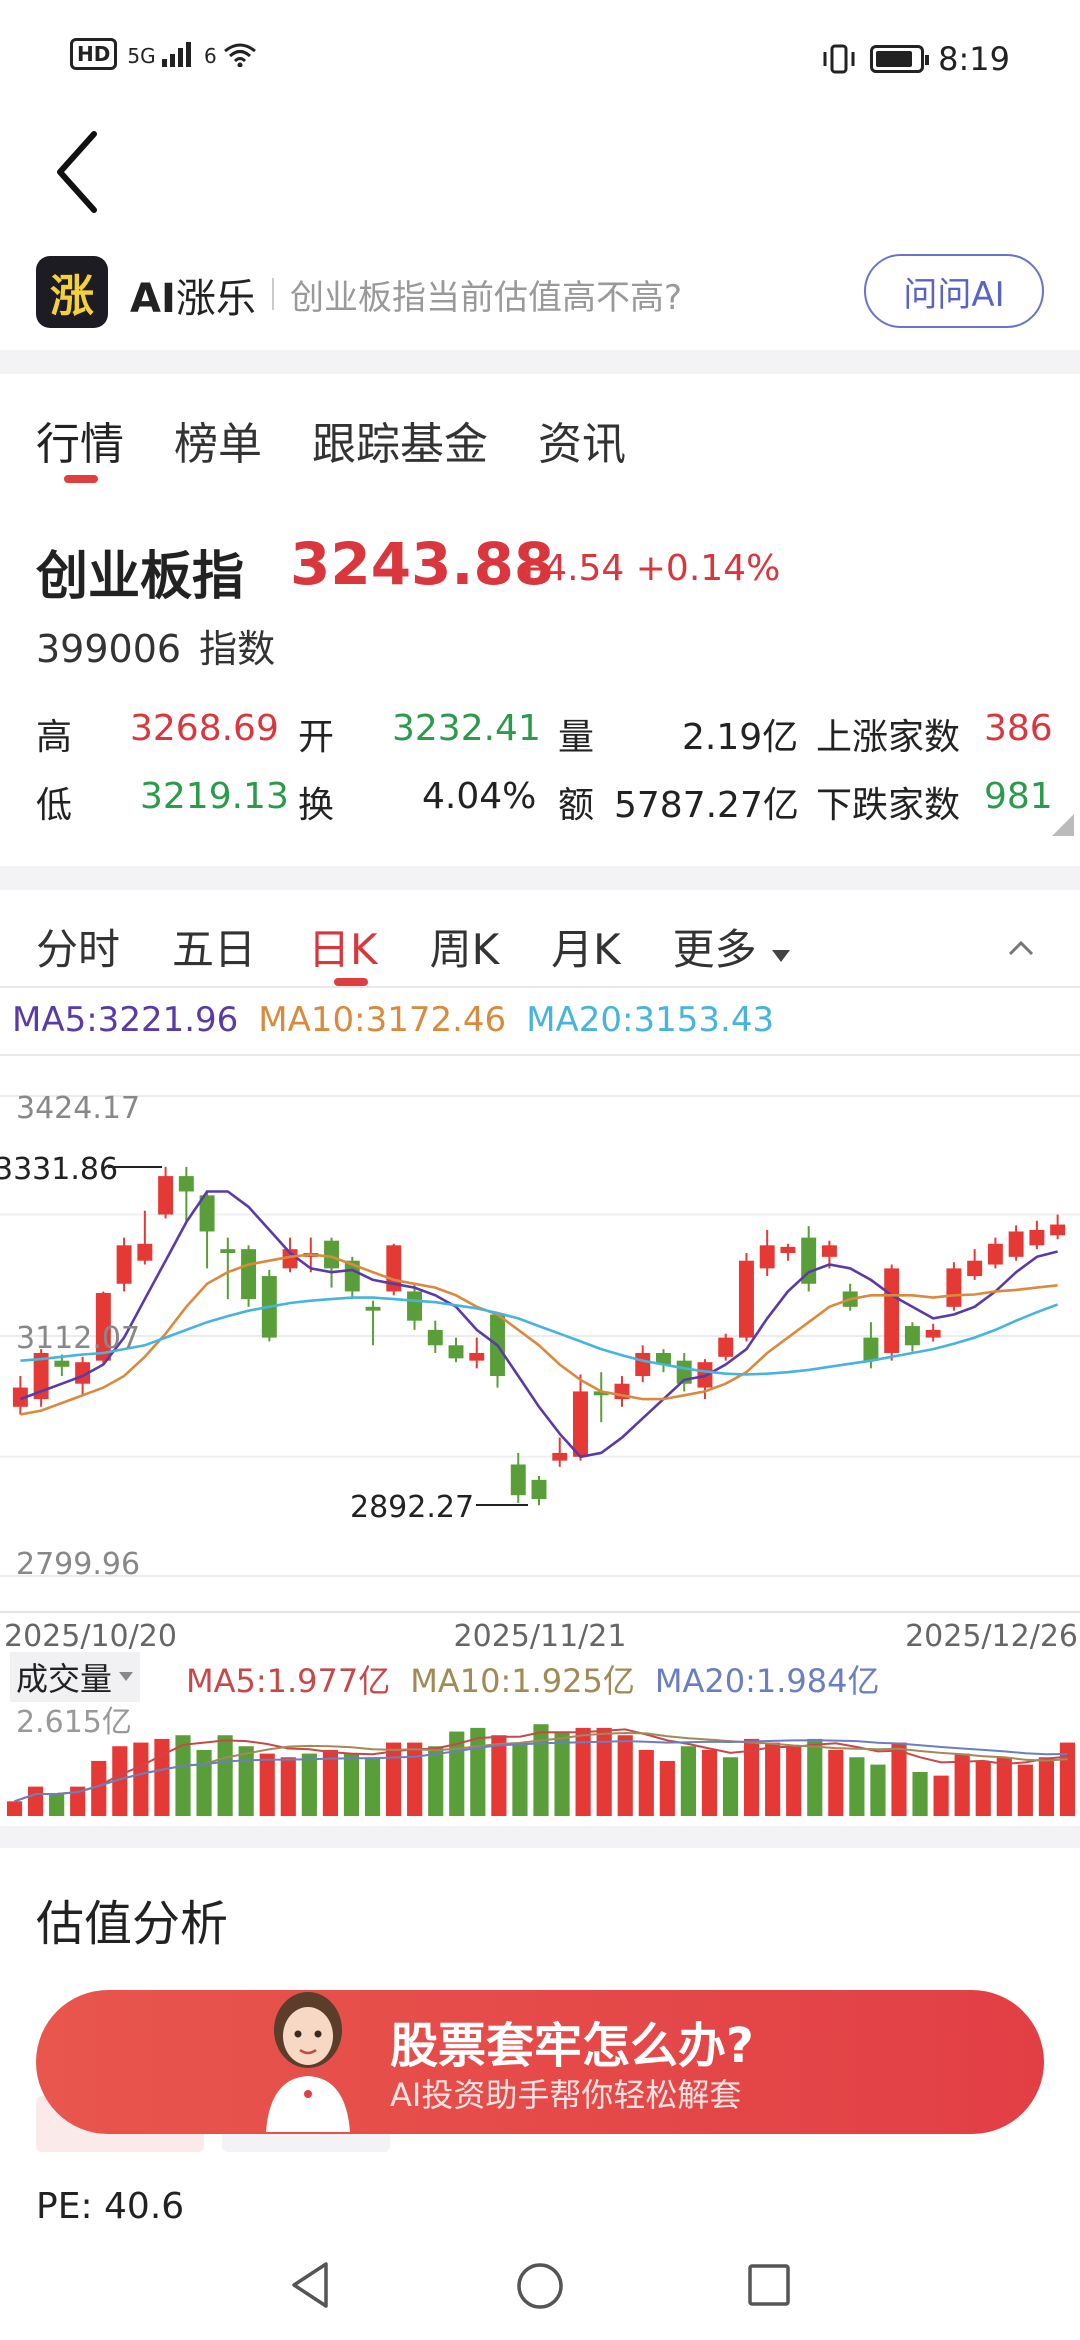 The height and width of the screenshot is (2340, 1080). What do you see at coordinates (94, 54) in the screenshot?
I see `hd-icon: HD` at bounding box center [94, 54].